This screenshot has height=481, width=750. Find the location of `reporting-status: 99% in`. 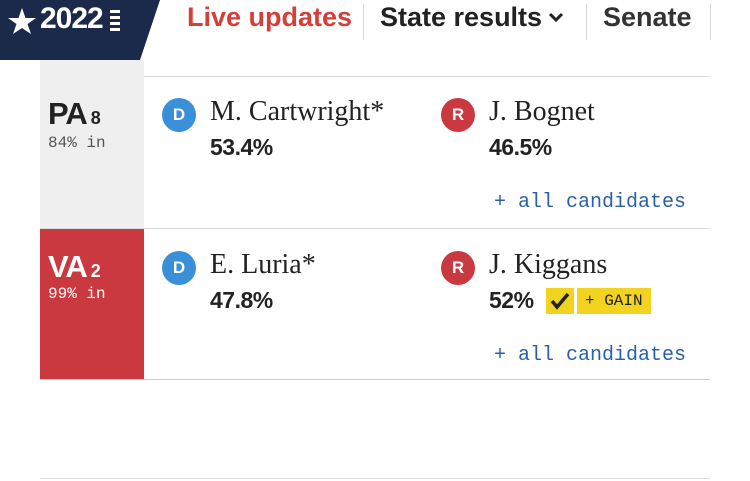

reporting-status: 99% in is located at coordinates (77, 294).